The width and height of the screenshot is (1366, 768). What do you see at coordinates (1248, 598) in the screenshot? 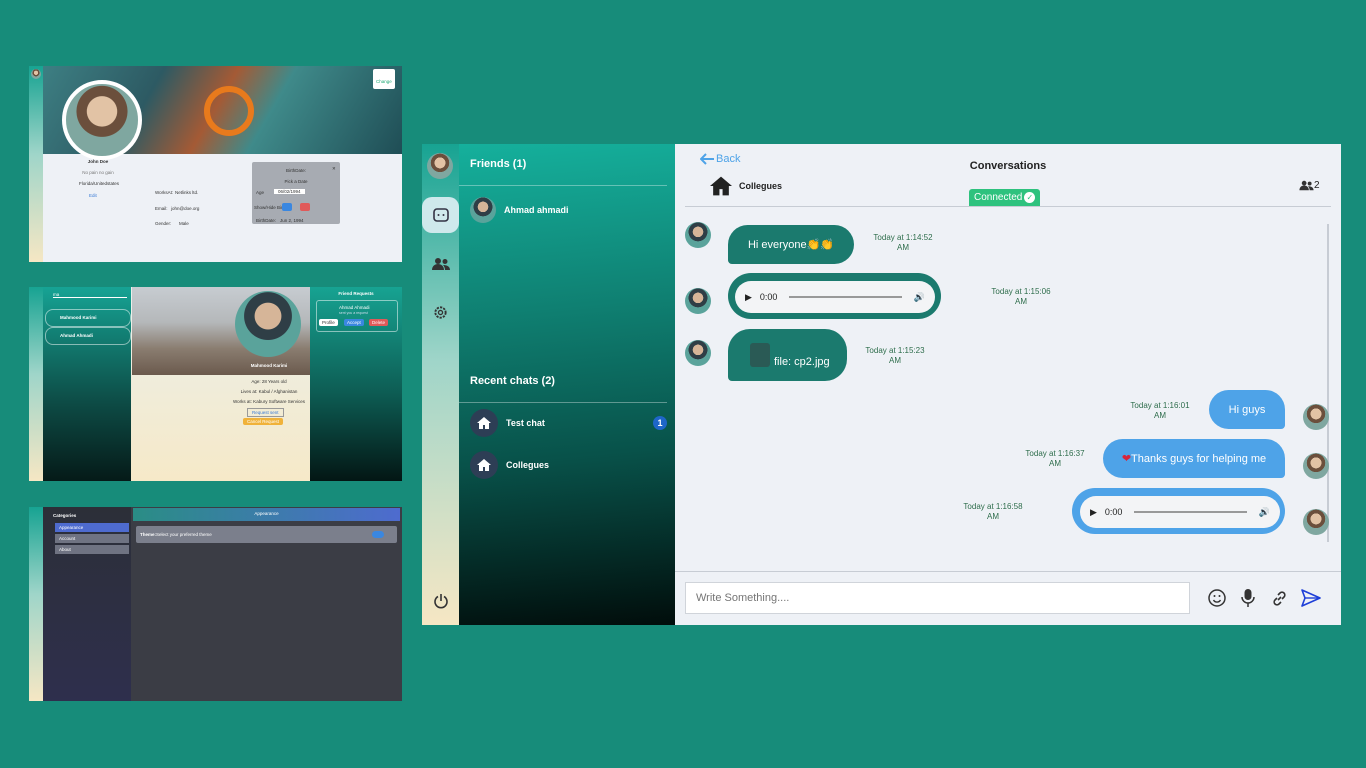
I see `record-button` at bounding box center [1248, 598].